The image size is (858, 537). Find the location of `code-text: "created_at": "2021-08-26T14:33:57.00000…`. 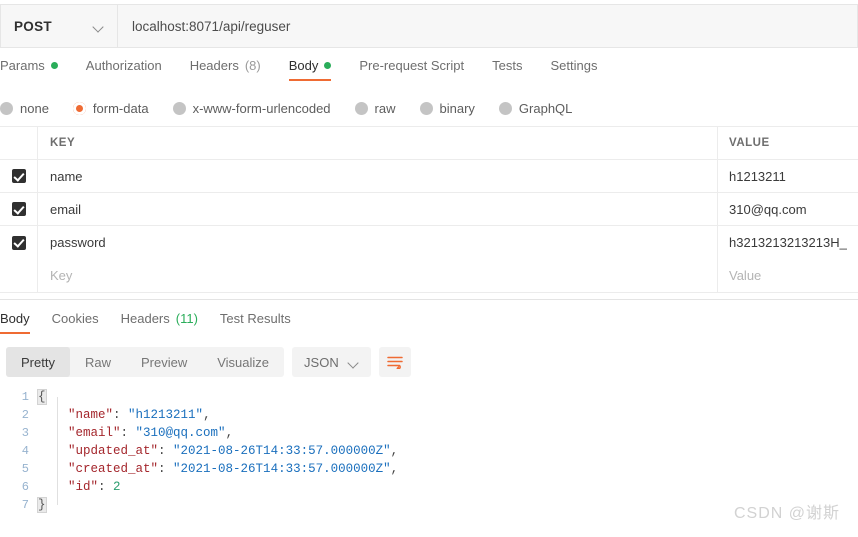

code-text: "created_at": "2021-08-26T14:33:57.00000… is located at coordinates (218, 469).